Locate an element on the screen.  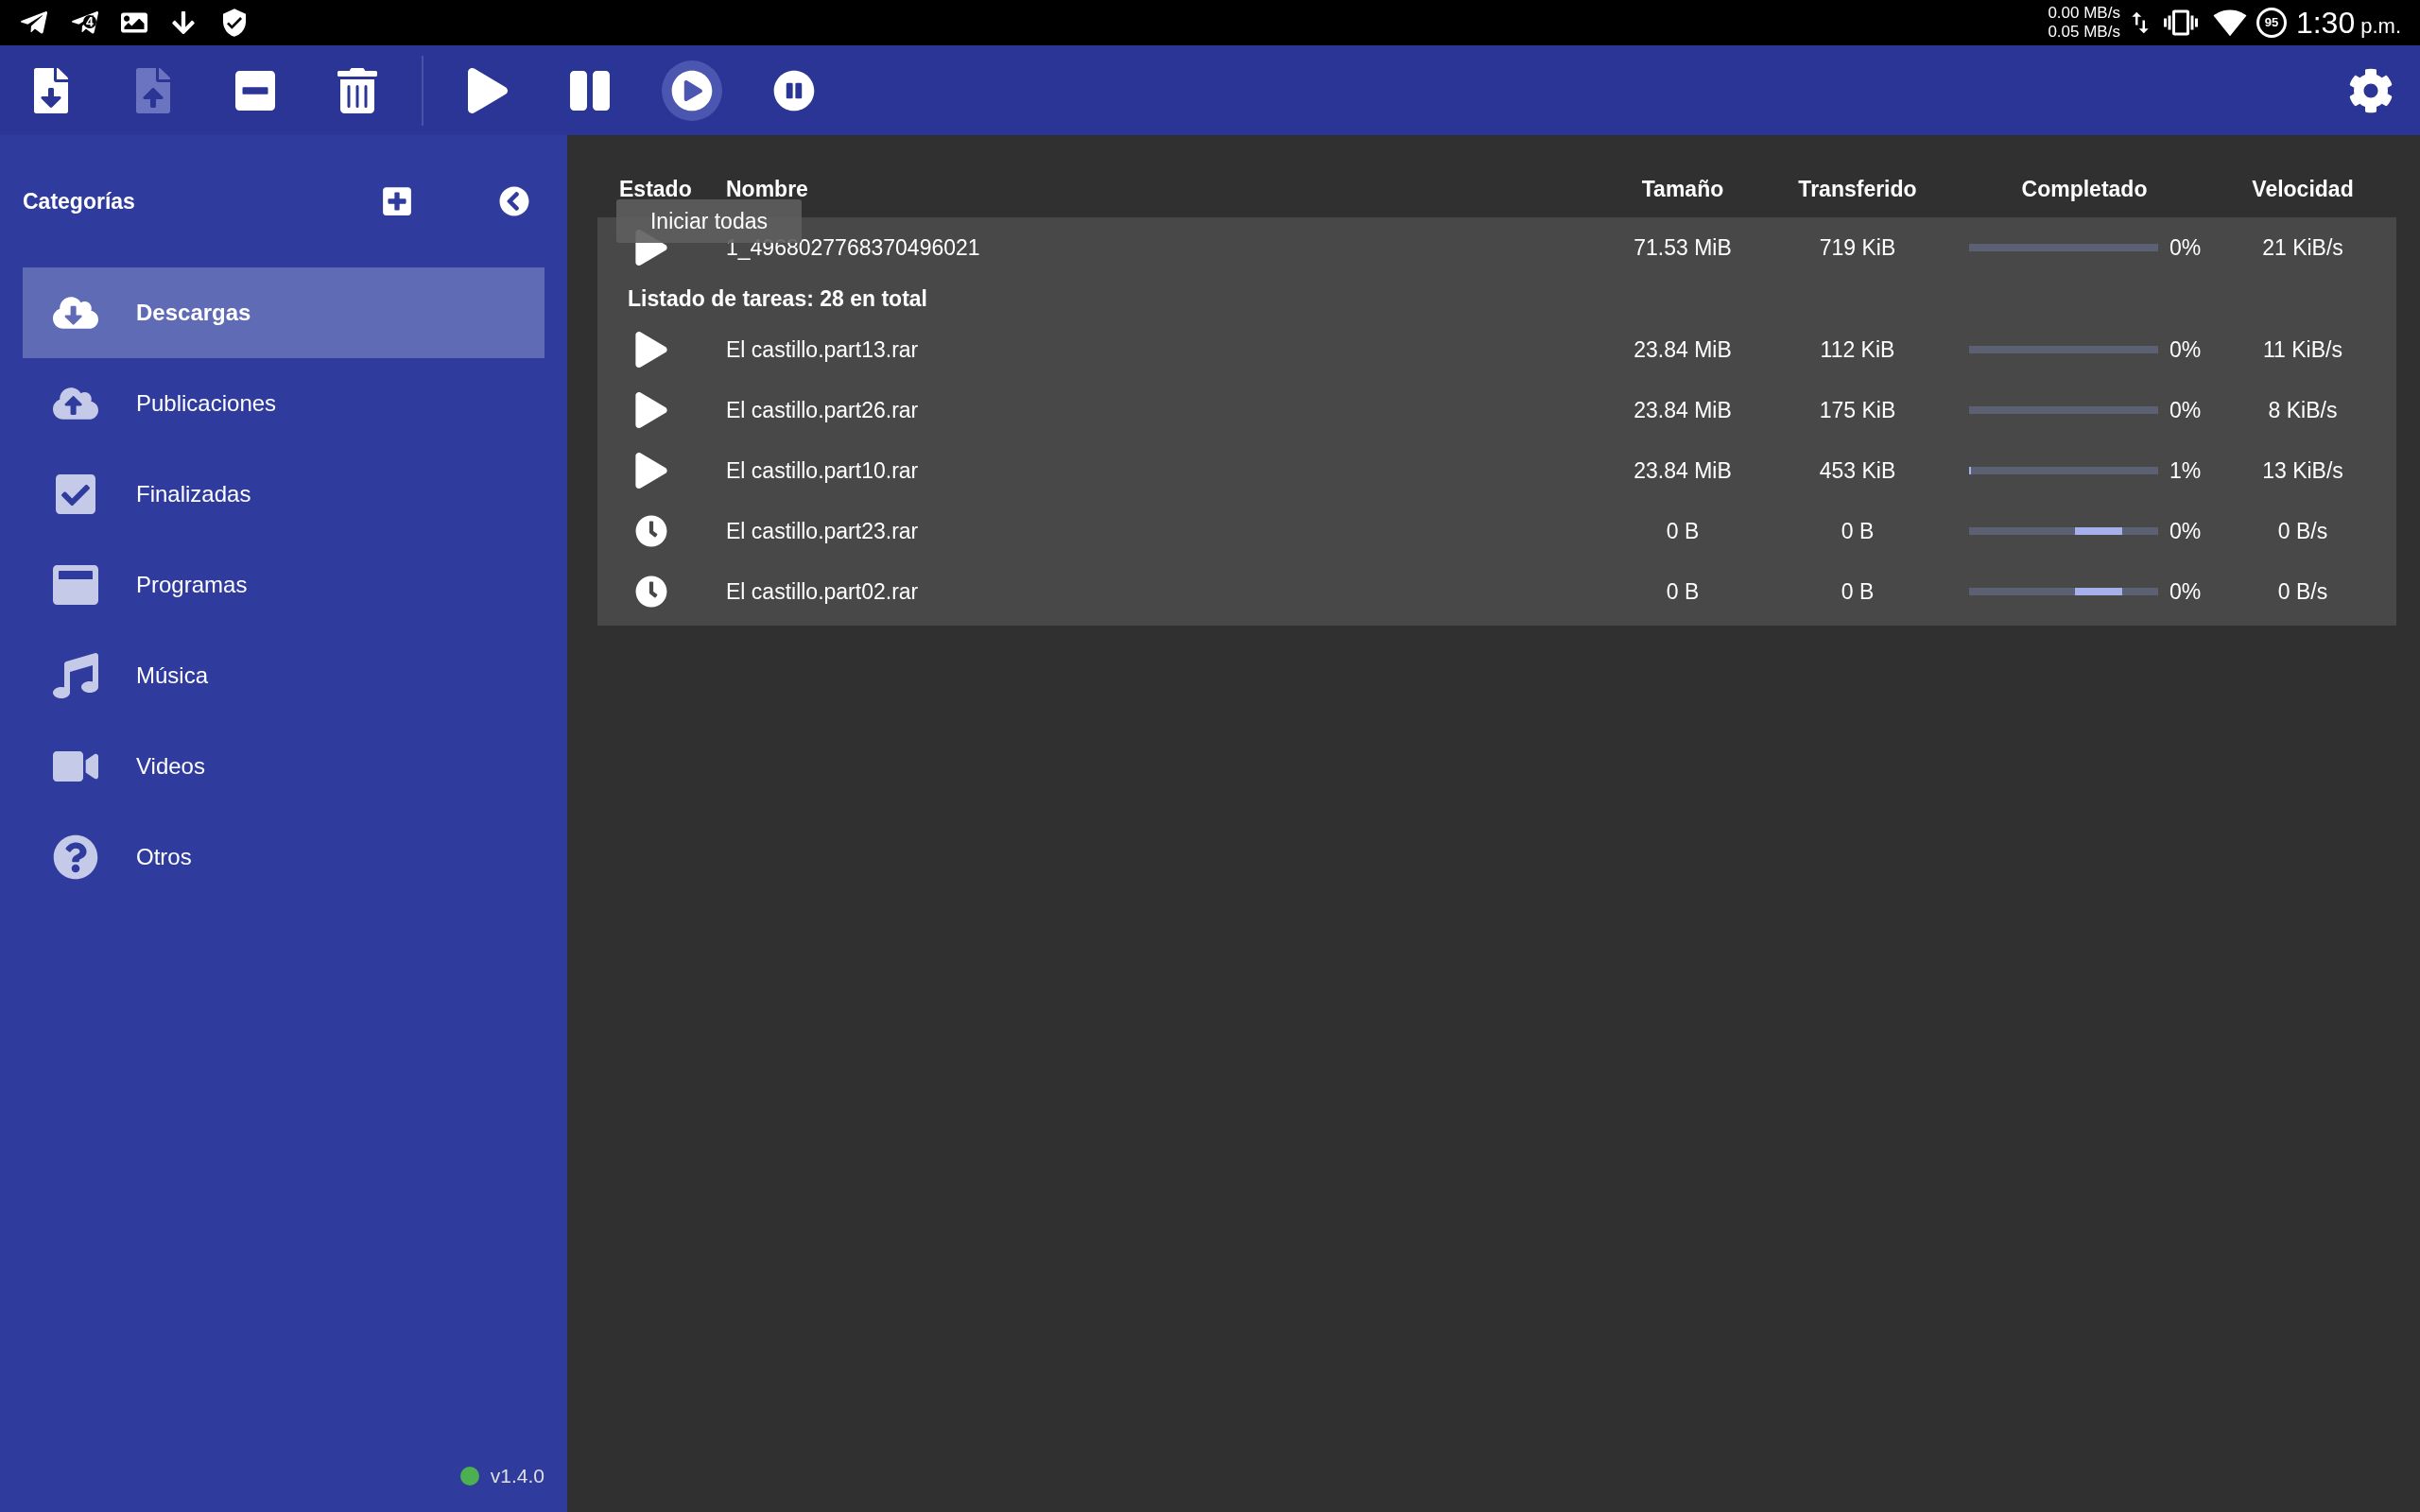
column-header: Tamaño is located at coordinates (1682, 190).